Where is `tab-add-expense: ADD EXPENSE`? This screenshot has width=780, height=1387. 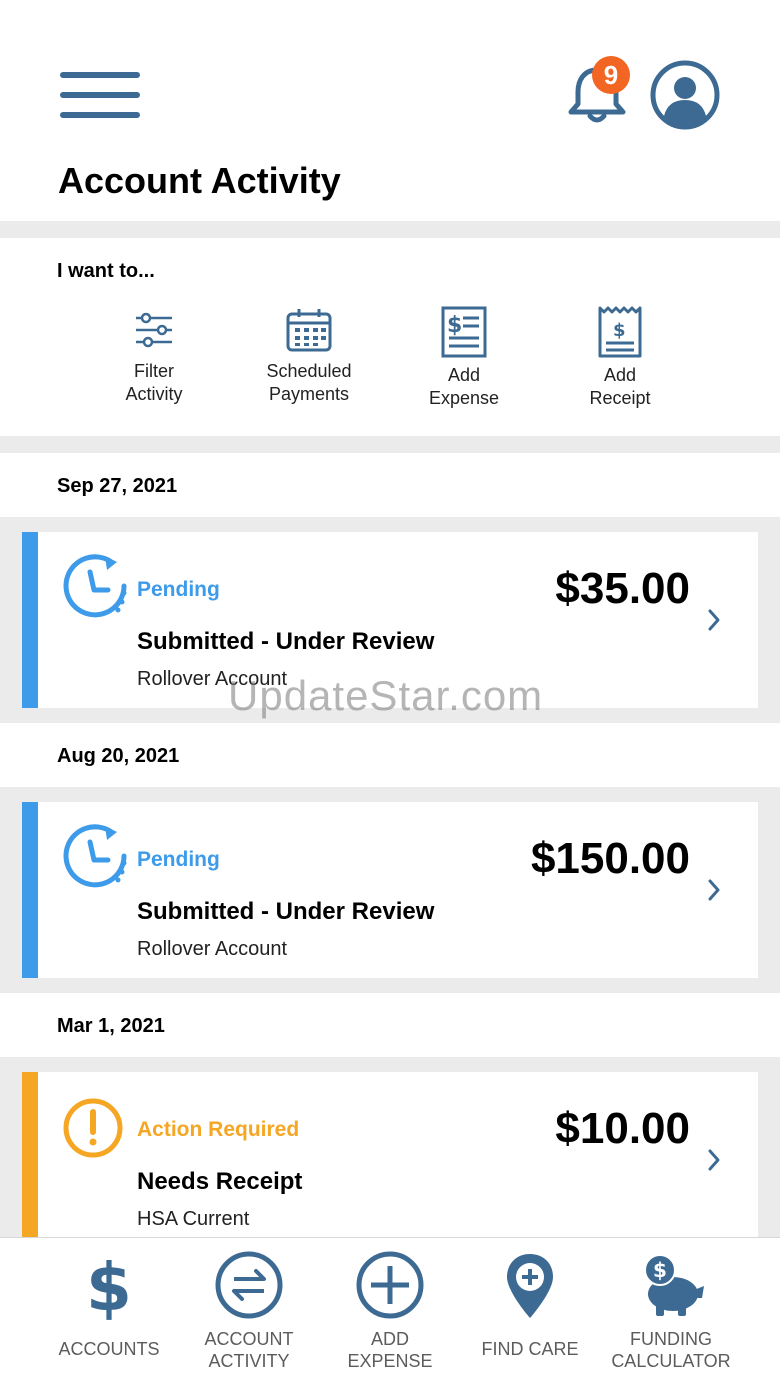 tab-add-expense: ADD EXPENSE is located at coordinates (390, 1311).